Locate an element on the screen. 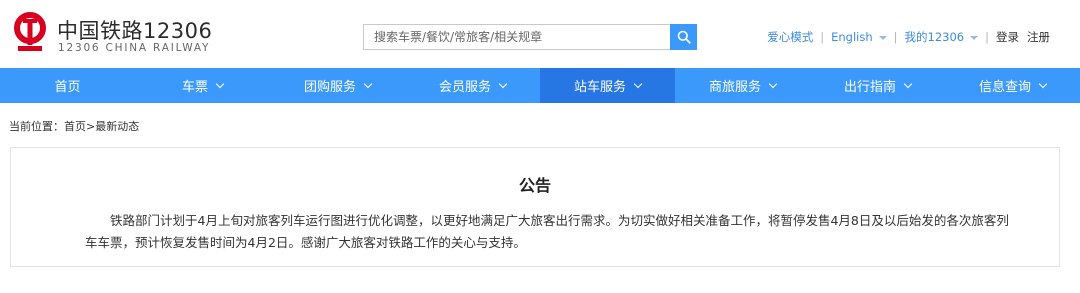 This screenshot has width=1080, height=293. breadcrumb-current: 最新动态 is located at coordinates (117, 126).